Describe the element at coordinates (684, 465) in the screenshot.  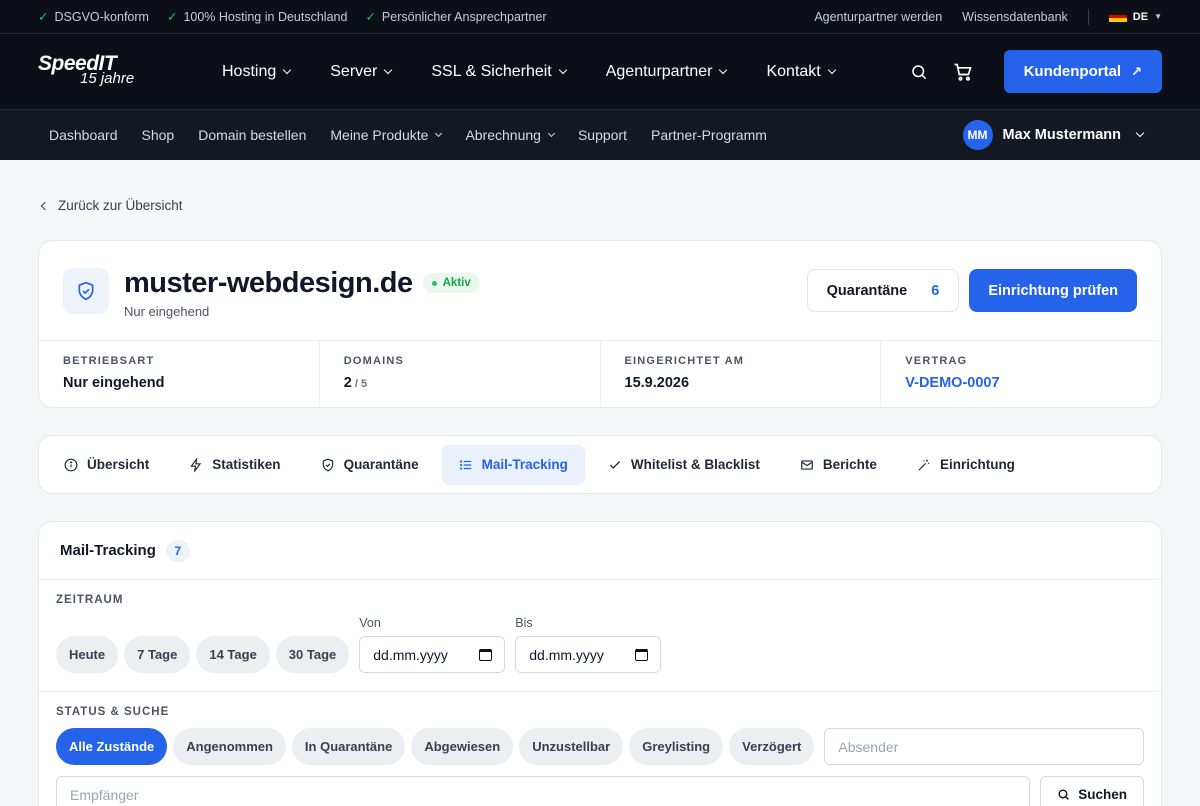
I see `tab-whitelist-blacklist: Whitelist & Blacklist` at that location.